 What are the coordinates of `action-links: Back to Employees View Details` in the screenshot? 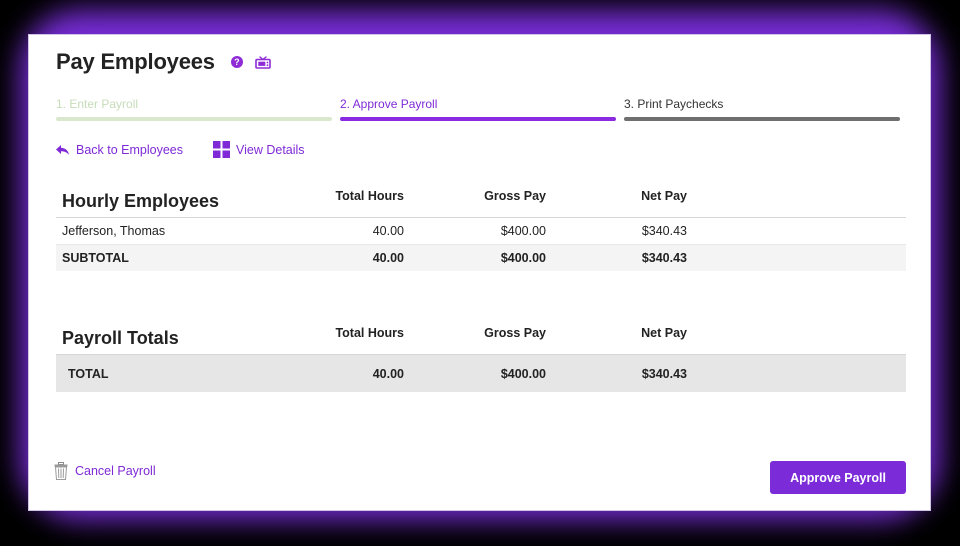 It's located at (180, 149).